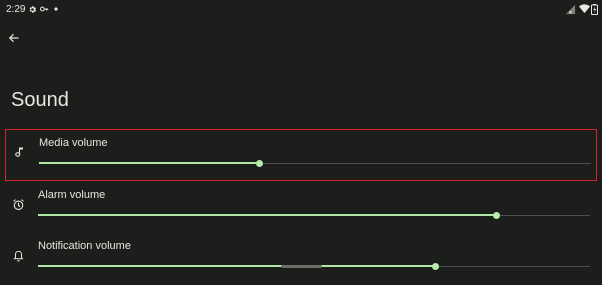  I want to click on wifi-icon, so click(584, 9).